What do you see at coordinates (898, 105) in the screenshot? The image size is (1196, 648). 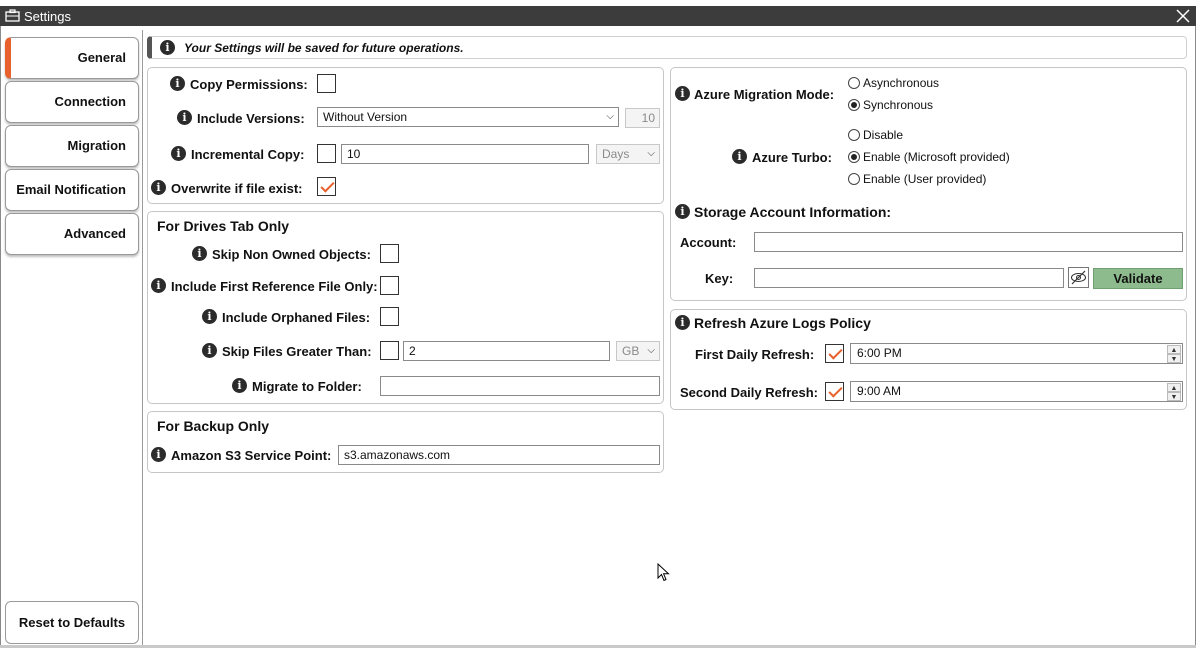 I see `radio-label: Synchronous` at bounding box center [898, 105].